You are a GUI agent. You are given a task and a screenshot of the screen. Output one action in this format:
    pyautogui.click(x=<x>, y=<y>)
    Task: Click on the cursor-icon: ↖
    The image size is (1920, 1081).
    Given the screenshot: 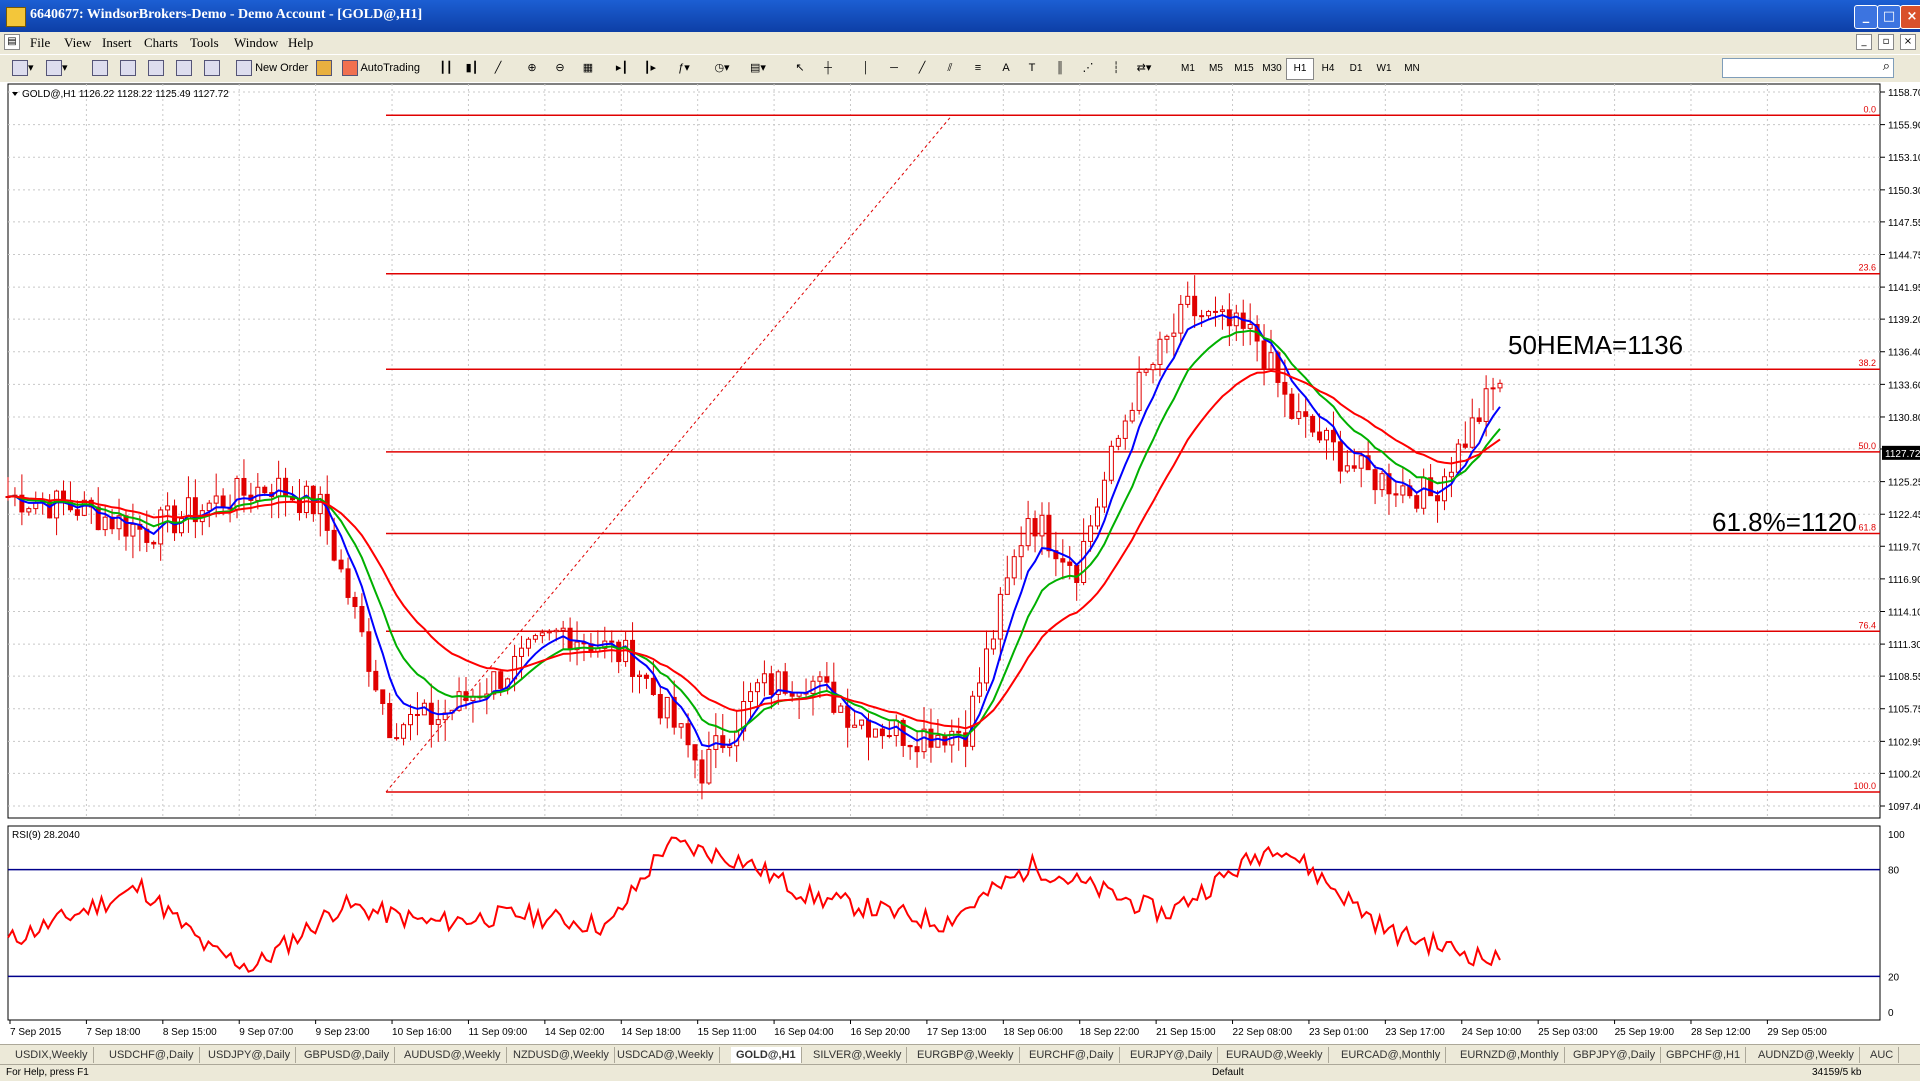 What is the action you would take?
    pyautogui.click(x=800, y=68)
    